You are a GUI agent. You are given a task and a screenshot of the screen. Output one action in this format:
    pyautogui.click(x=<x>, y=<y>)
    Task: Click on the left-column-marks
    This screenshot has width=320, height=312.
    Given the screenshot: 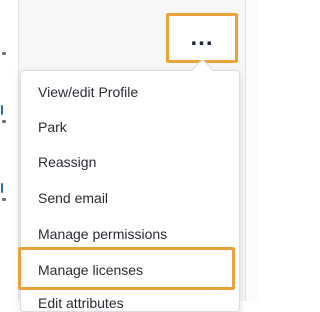 What is the action you would take?
    pyautogui.click(x=9, y=150)
    